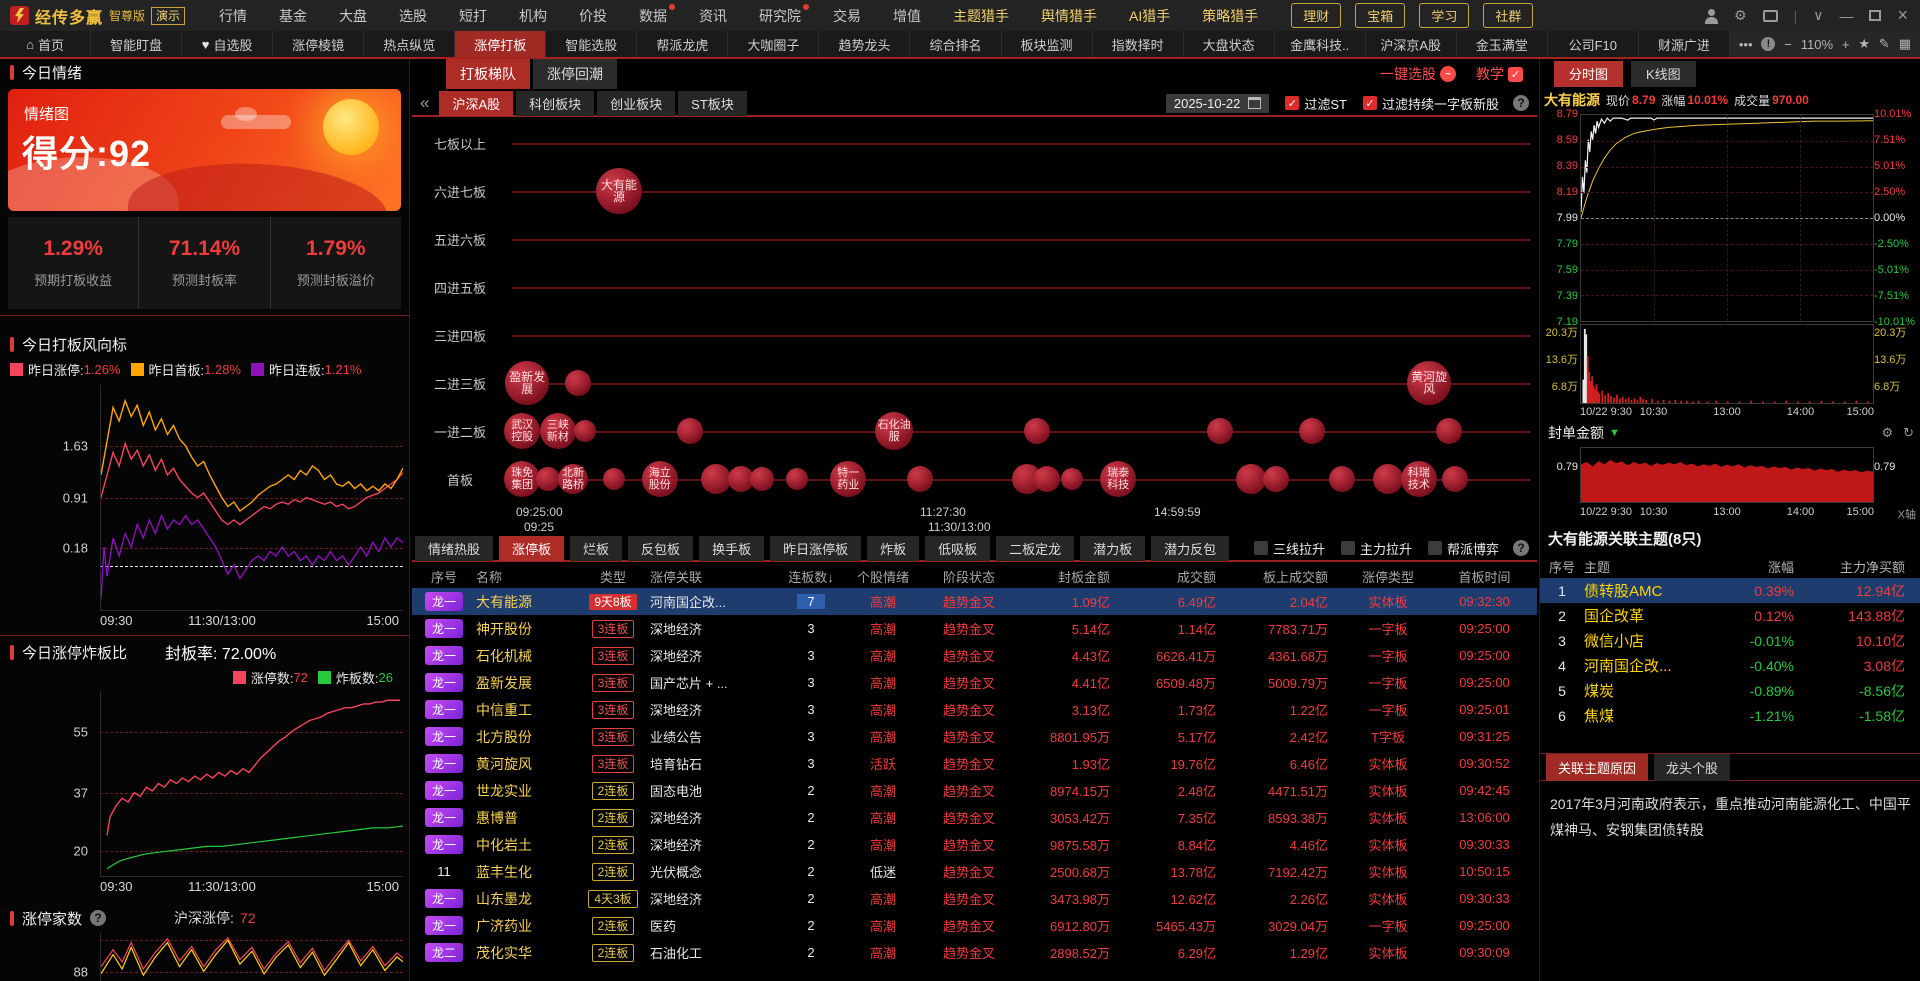  Describe the element at coordinates (613, 576) in the screenshot. I see `column-header: 类型` at that location.